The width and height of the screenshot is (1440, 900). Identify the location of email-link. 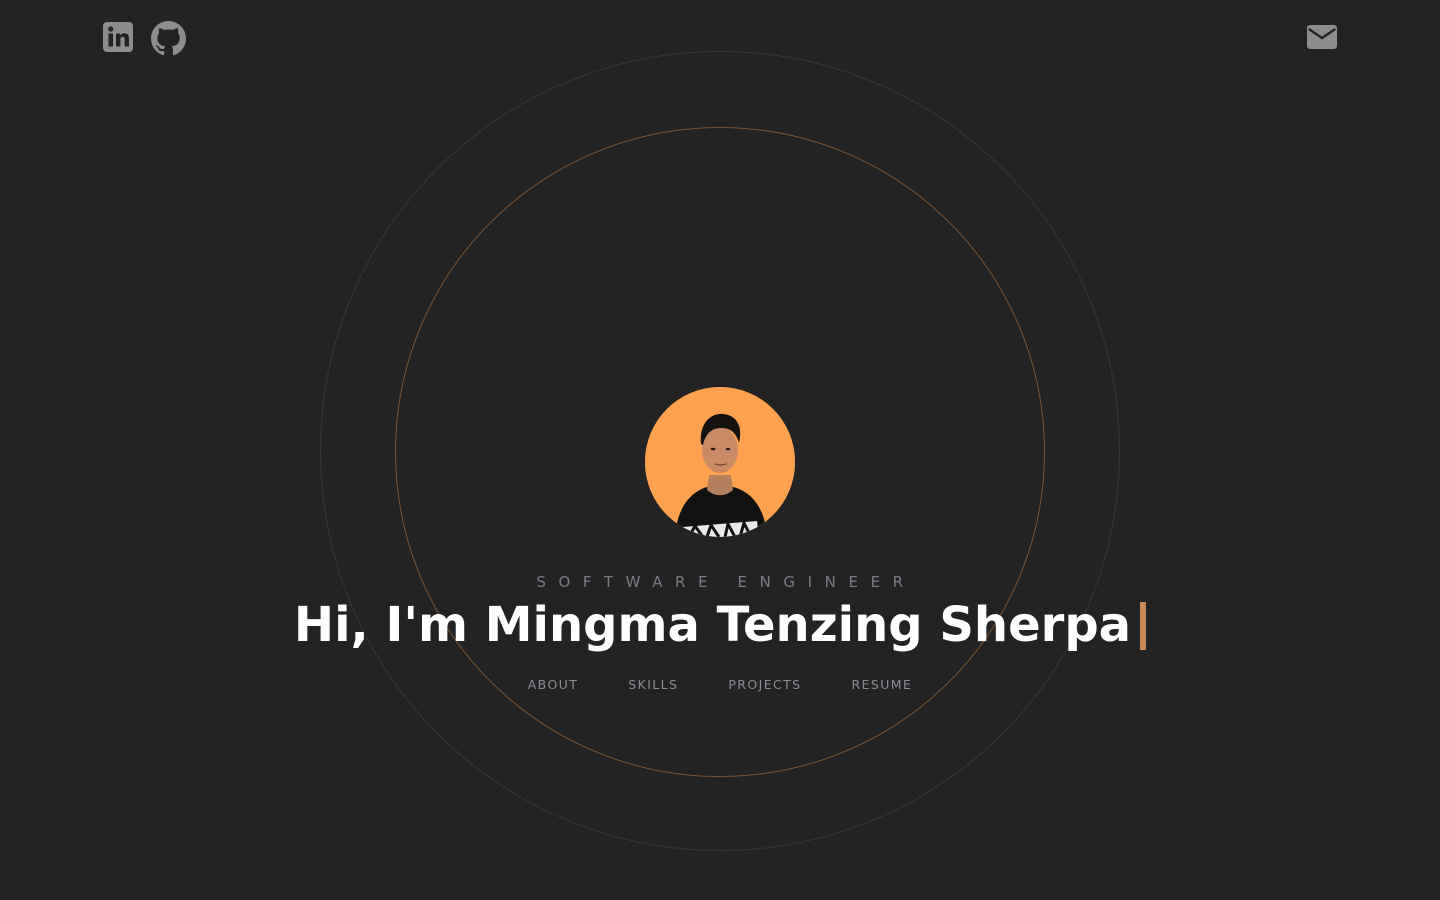
(1322, 37).